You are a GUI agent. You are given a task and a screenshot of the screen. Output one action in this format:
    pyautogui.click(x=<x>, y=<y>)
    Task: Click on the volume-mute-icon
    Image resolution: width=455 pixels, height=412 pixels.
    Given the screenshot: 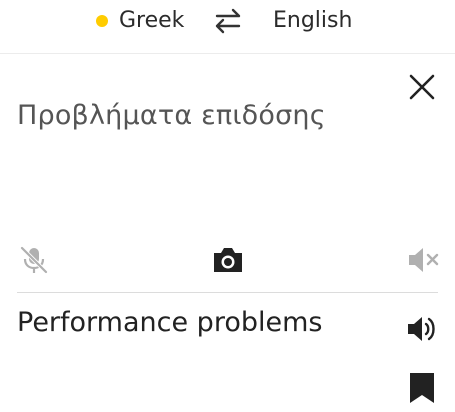 What is the action you would take?
    pyautogui.click(x=423, y=260)
    